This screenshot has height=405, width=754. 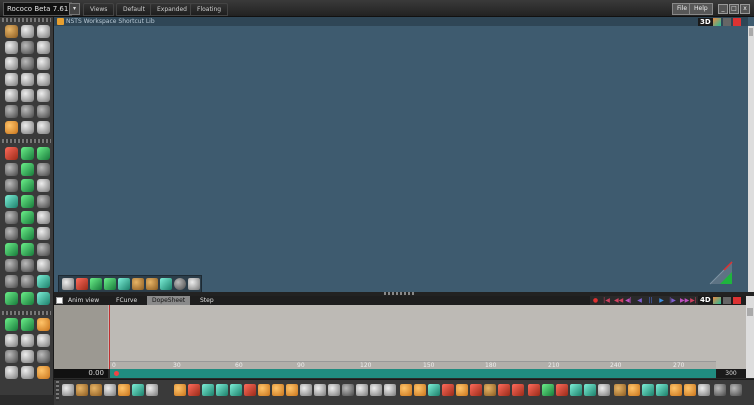 What do you see at coordinates (172, 9) in the screenshot?
I see `tab-expanded: Expanded` at bounding box center [172, 9].